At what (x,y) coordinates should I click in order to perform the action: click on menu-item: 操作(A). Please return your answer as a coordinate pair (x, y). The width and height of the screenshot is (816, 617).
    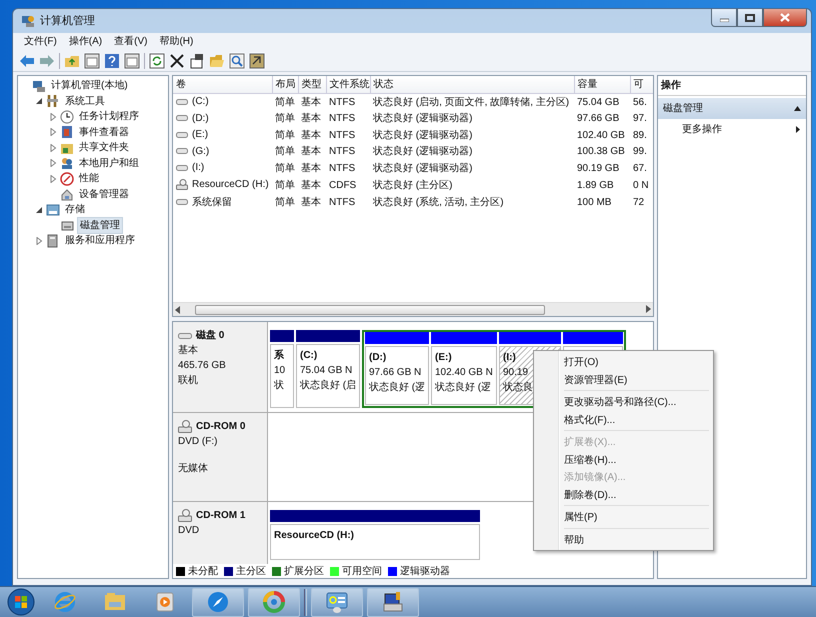
    Looking at the image, I should click on (86, 41).